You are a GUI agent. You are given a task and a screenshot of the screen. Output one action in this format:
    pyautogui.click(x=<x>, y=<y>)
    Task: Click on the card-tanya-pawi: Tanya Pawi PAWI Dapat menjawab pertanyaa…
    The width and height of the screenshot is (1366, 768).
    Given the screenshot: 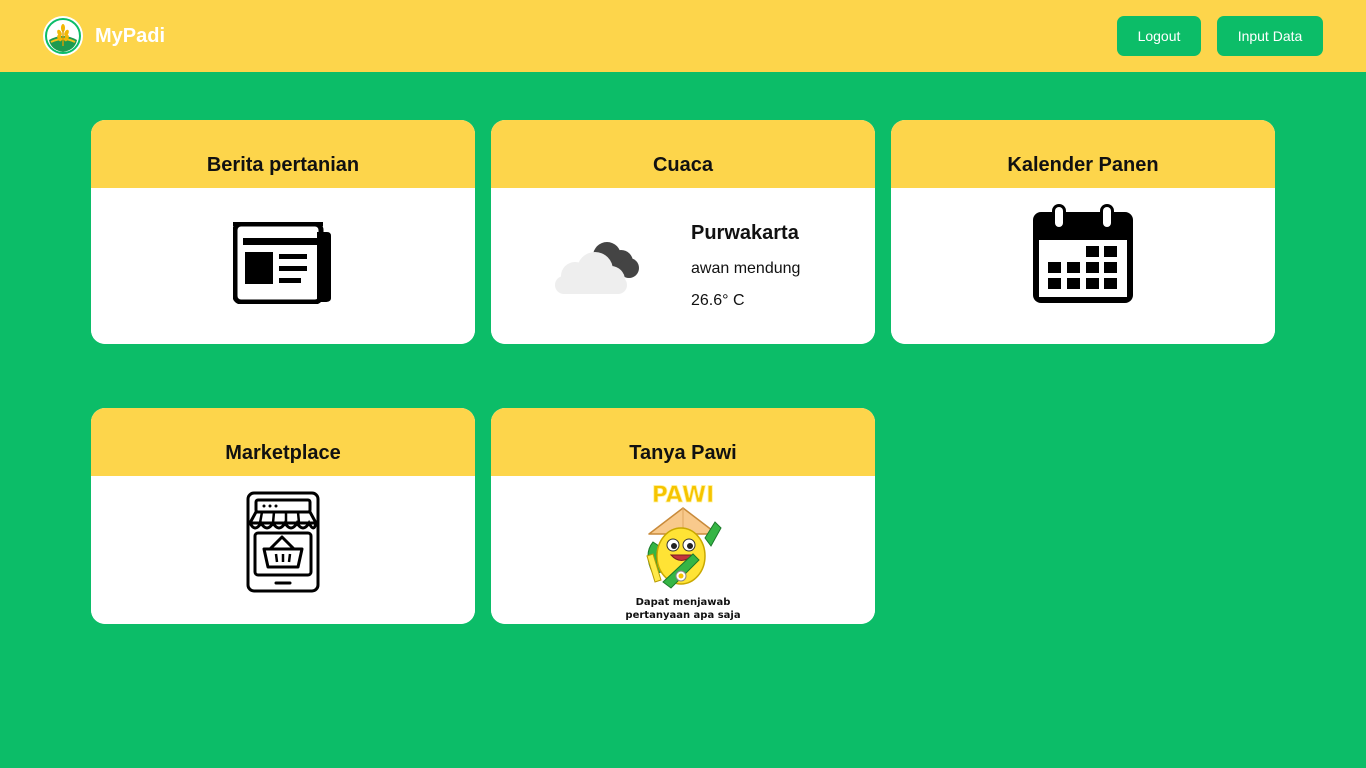 What is the action you would take?
    pyautogui.click(x=683, y=516)
    